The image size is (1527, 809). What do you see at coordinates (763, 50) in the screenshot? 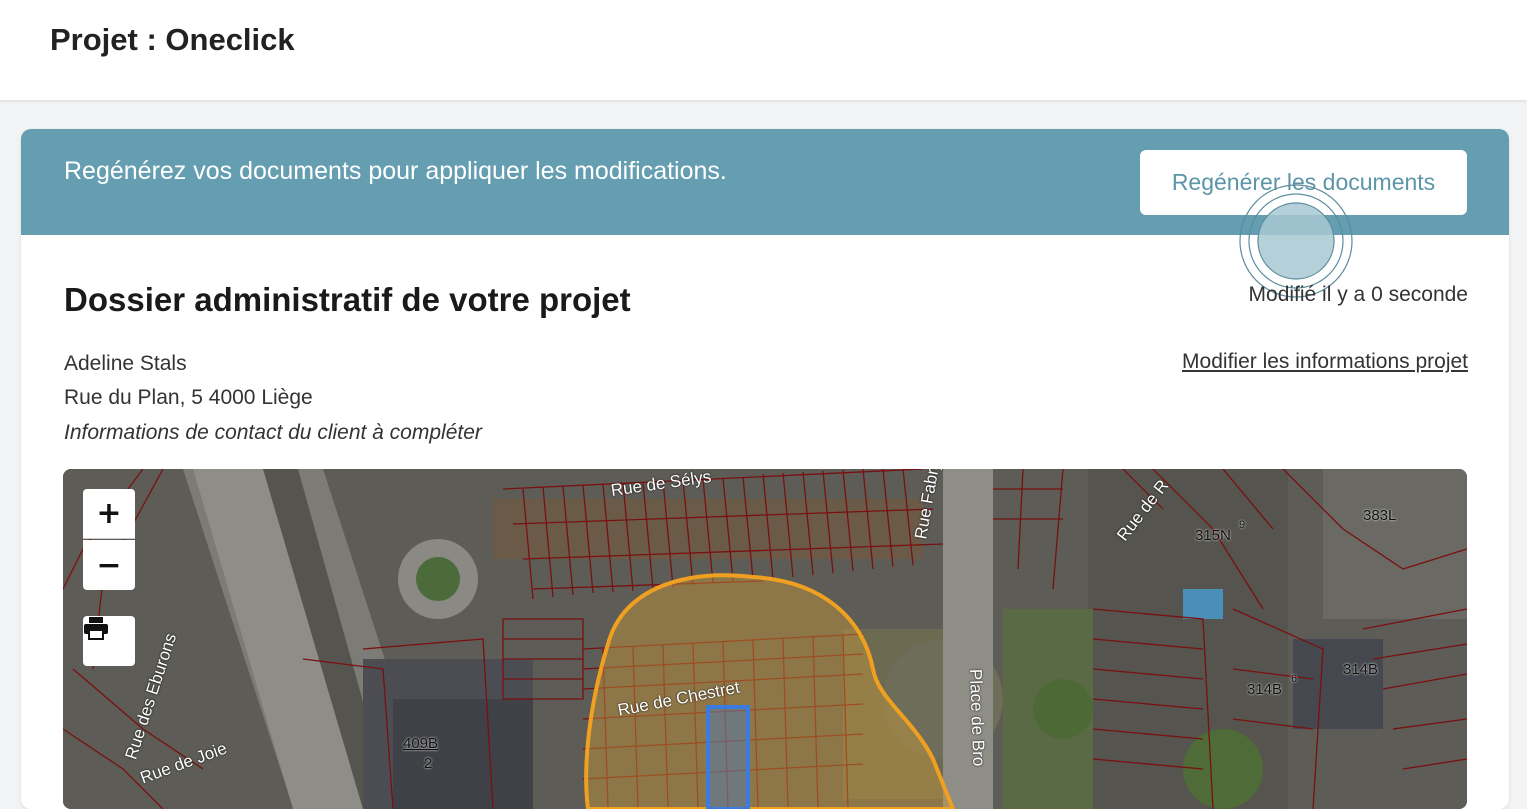
I see `top-bar: Projet : Oneclick` at bounding box center [763, 50].